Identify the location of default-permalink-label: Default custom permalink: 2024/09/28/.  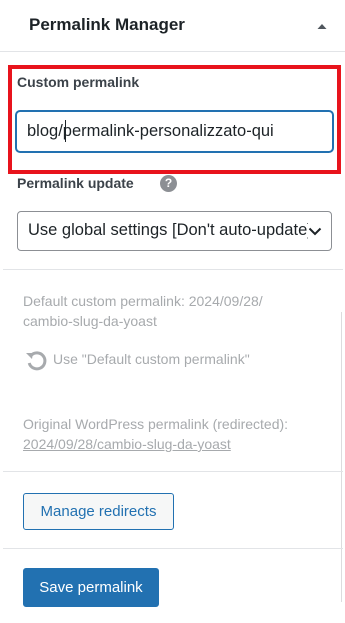
(143, 301).